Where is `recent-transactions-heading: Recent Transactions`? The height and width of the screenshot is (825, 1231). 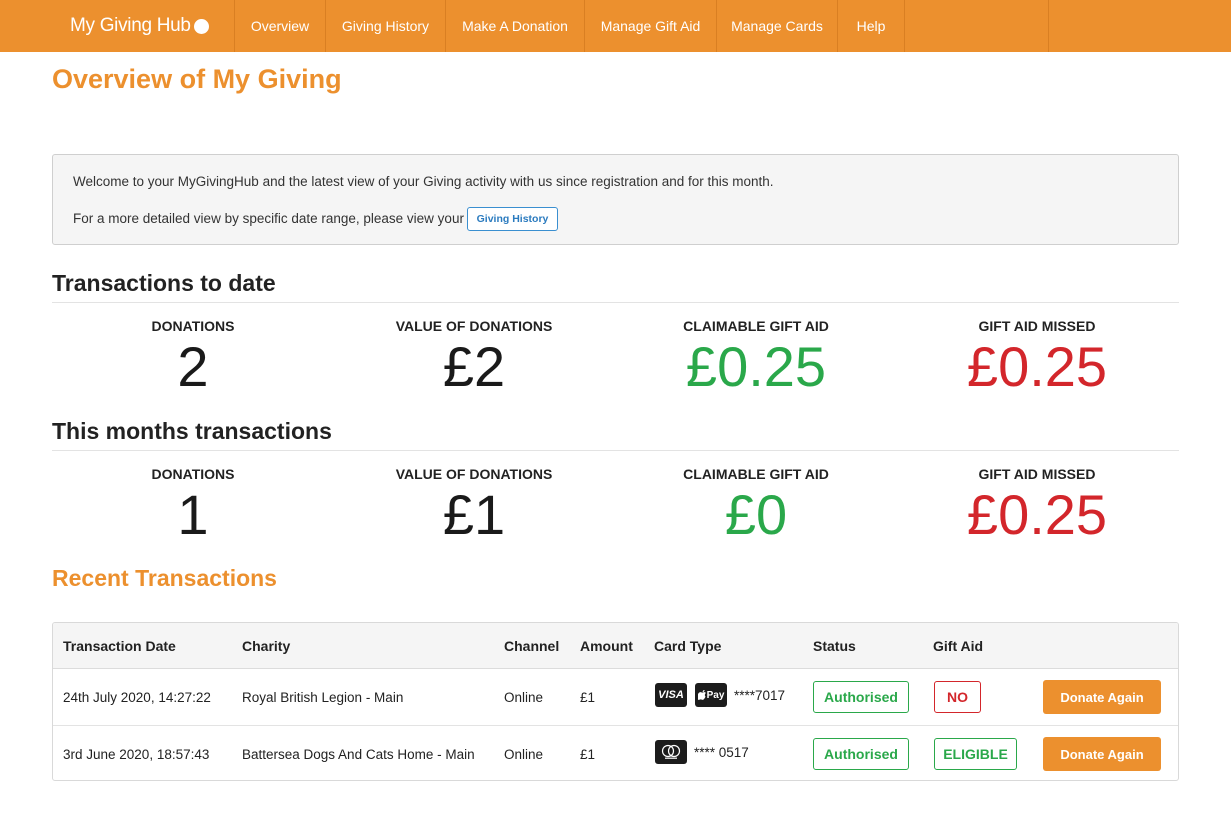 recent-transactions-heading: Recent Transactions is located at coordinates (164, 578).